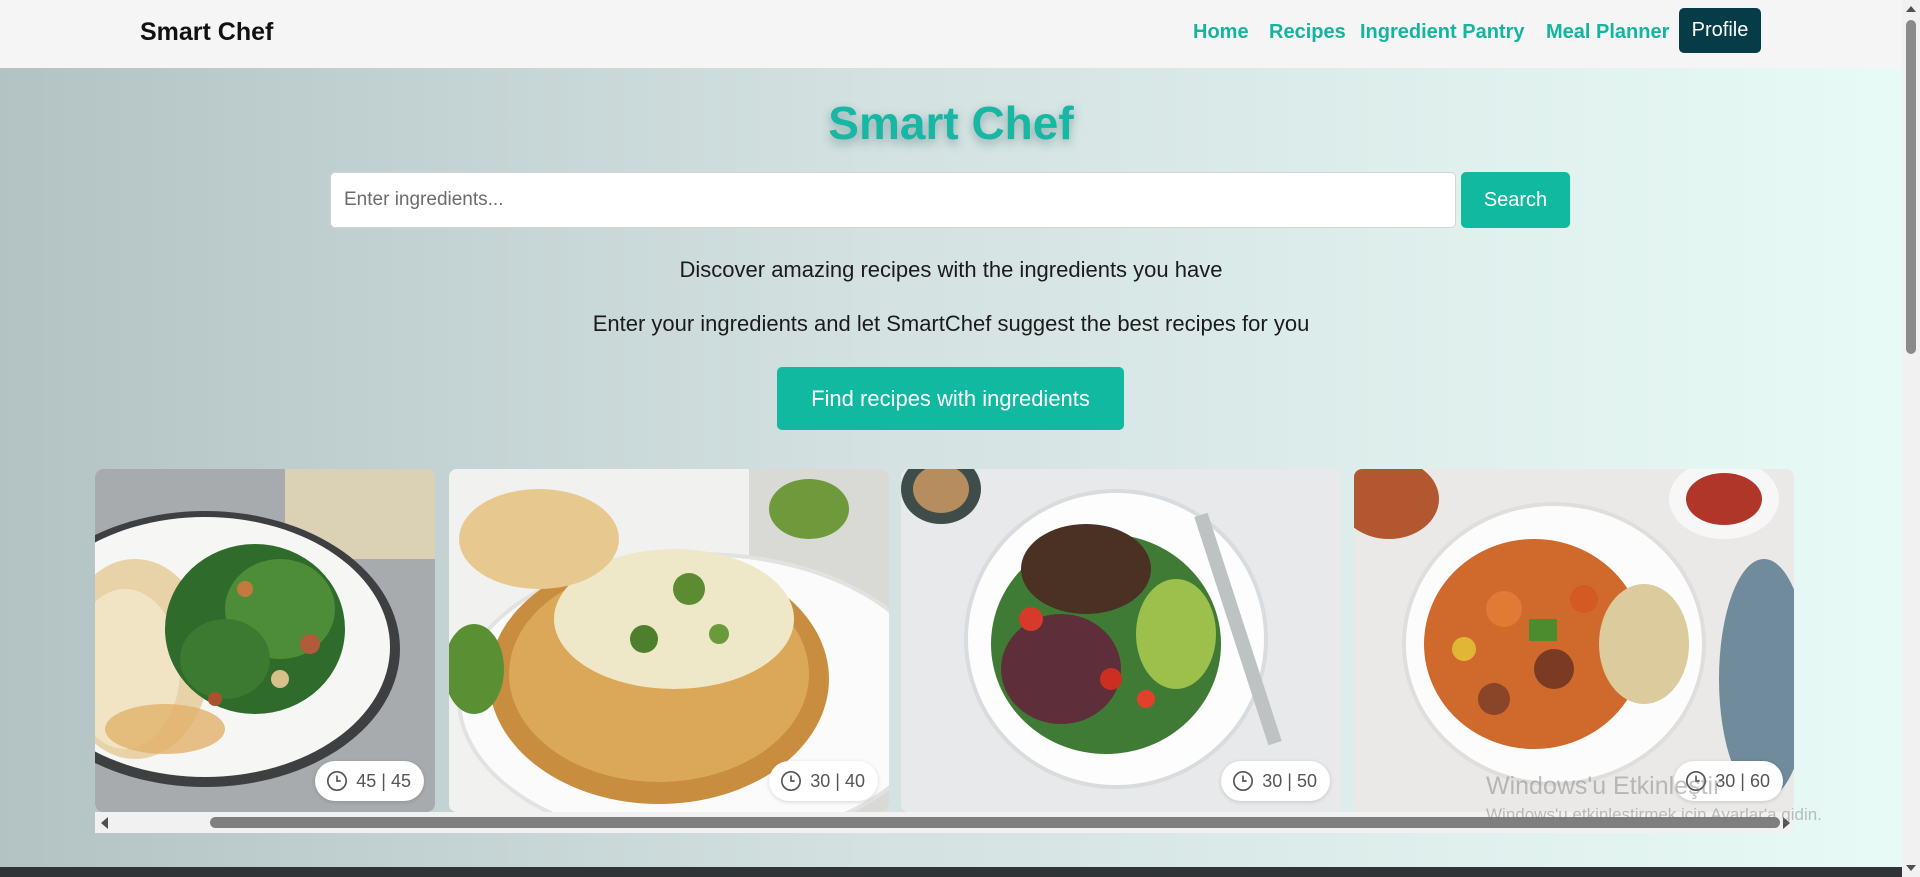 This screenshot has height=877, width=1920. I want to click on scroll-down-arrow-icon, so click(1911, 868).